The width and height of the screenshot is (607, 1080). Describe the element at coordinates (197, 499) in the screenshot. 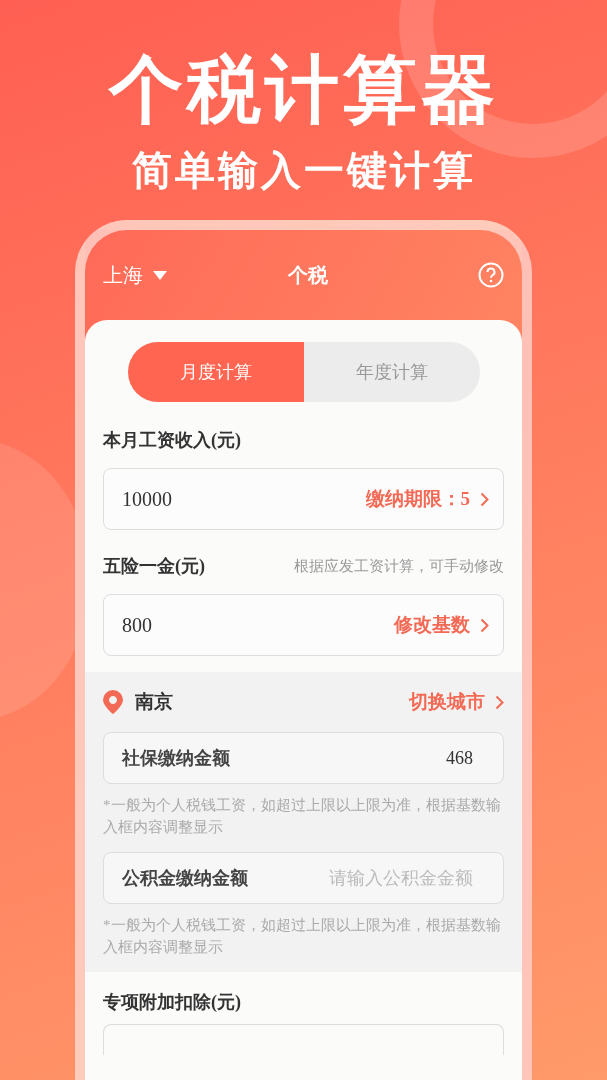

I see `salary-input: 10000` at that location.